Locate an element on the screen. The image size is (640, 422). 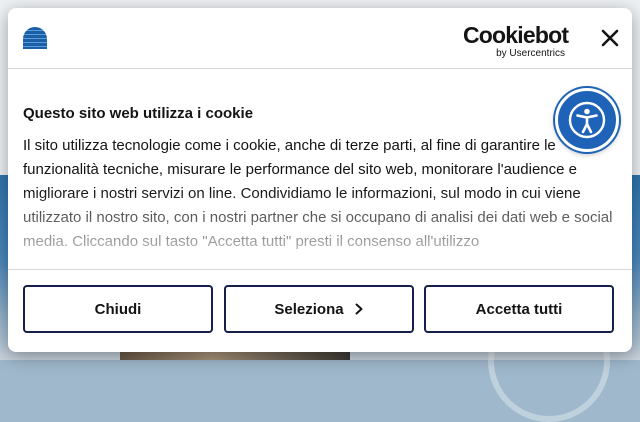
accessibility-button is located at coordinates (587, 120).